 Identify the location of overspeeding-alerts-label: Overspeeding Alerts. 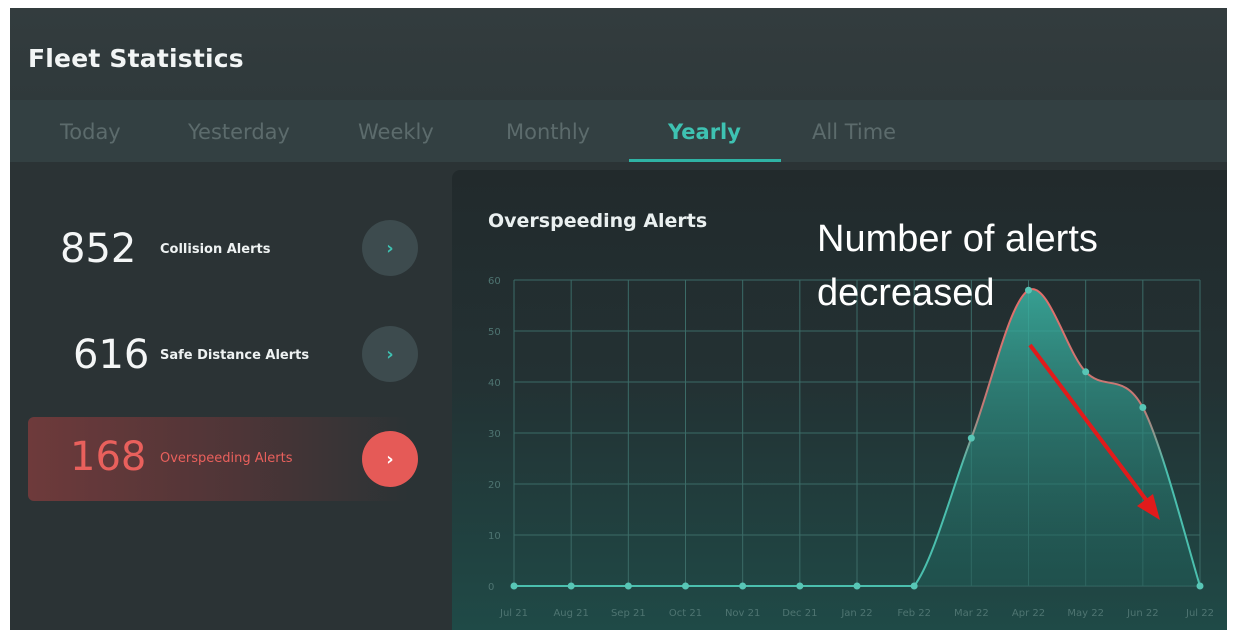
(226, 458).